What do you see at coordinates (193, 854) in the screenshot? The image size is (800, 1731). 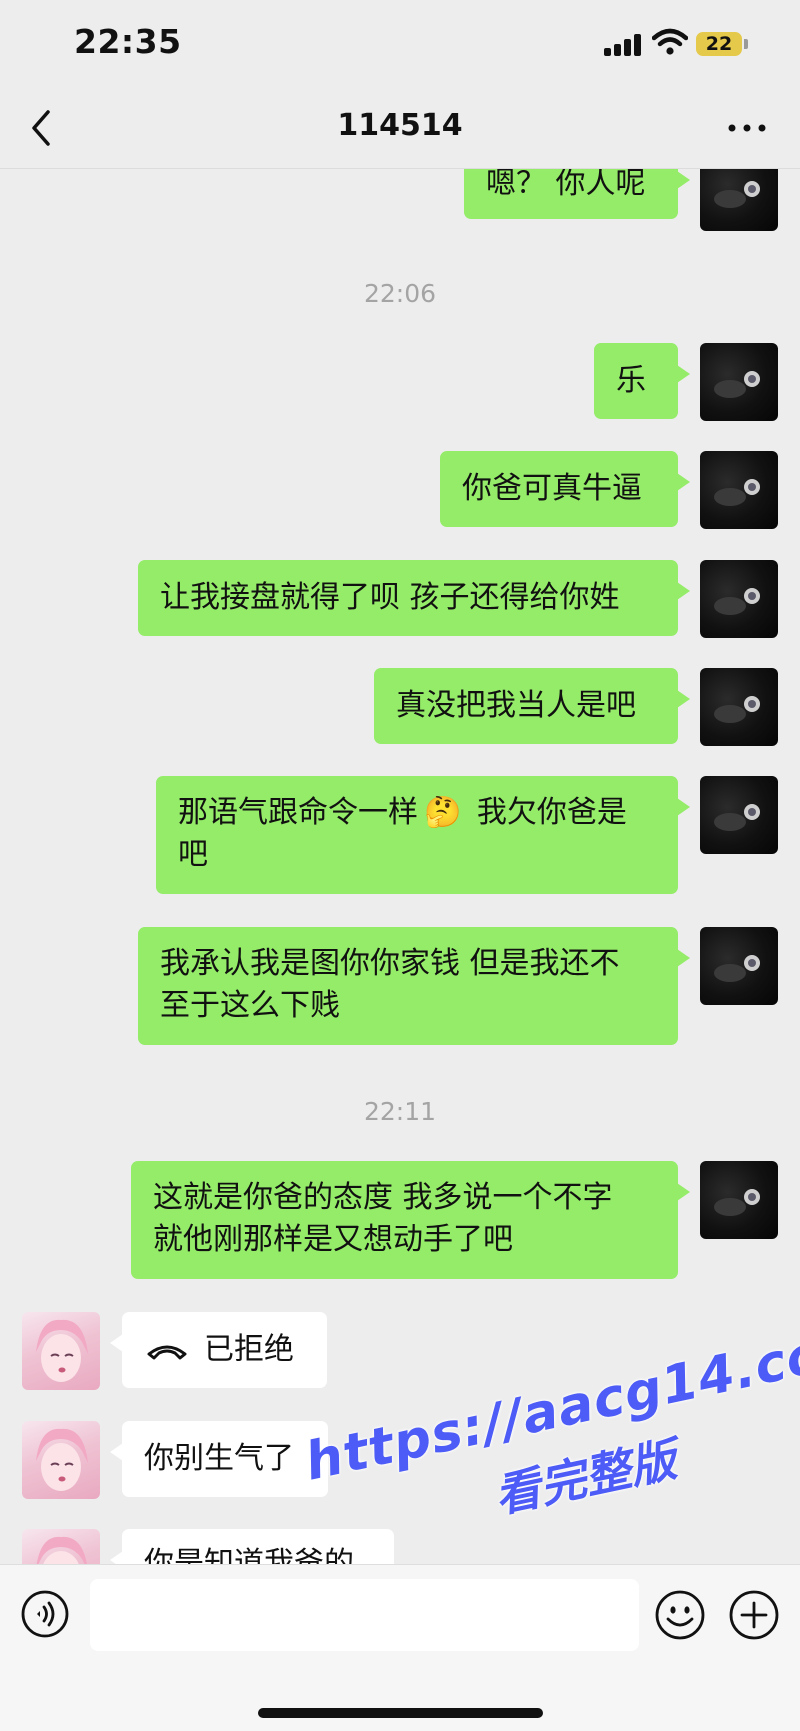 I see `message-text: 吧` at bounding box center [193, 854].